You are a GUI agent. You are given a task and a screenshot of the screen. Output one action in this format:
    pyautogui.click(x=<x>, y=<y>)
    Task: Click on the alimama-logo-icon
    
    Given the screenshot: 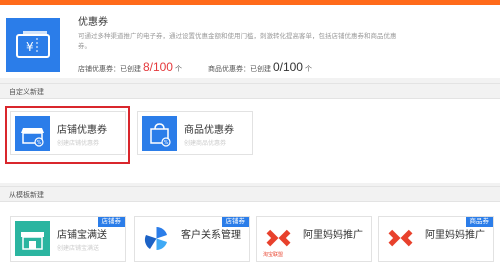 What is the action you would take?
    pyautogui.click(x=402, y=238)
    